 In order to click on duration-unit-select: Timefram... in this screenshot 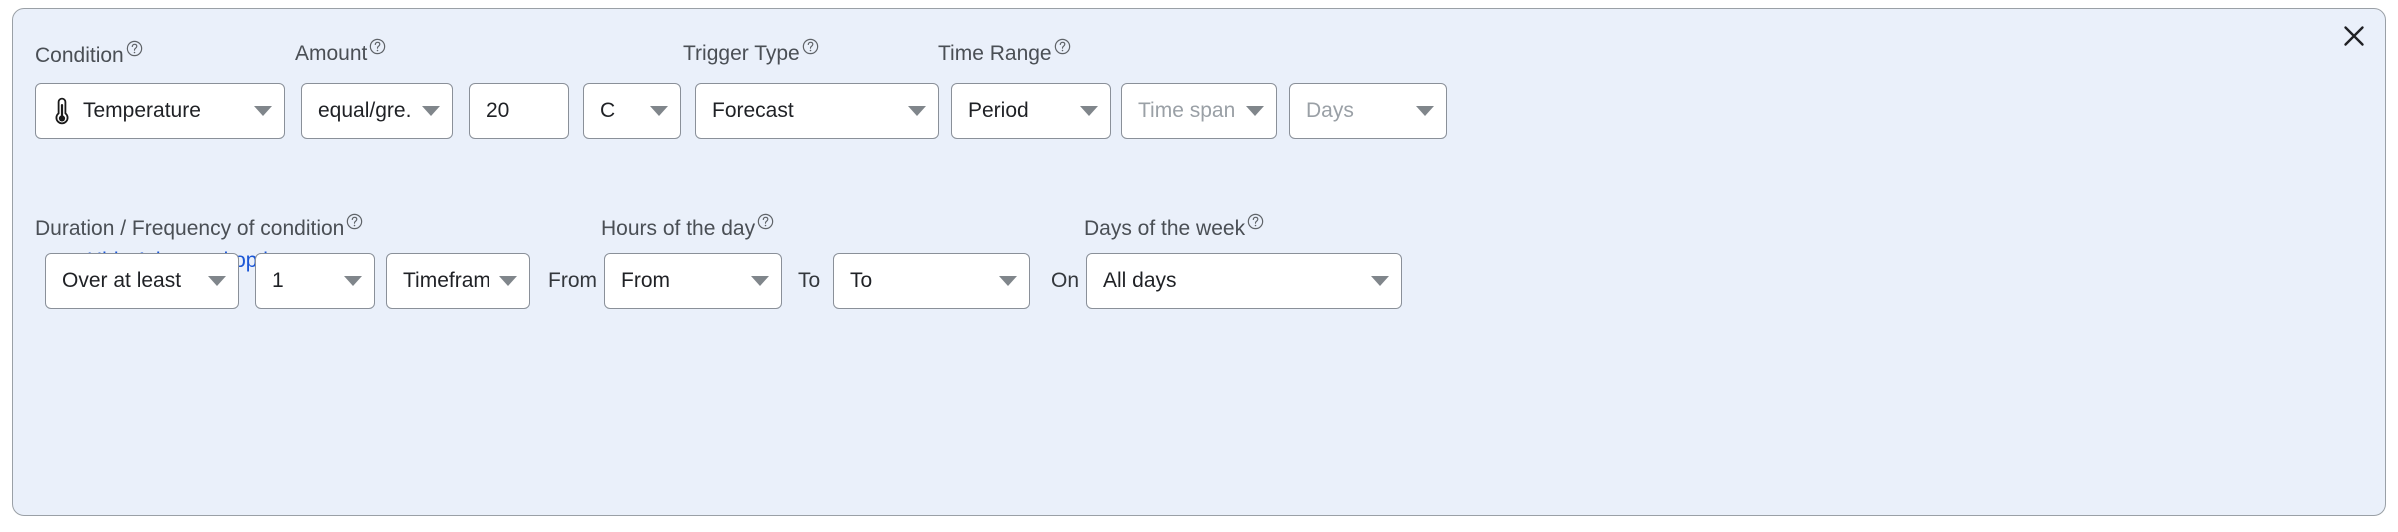, I will do `click(458, 281)`.